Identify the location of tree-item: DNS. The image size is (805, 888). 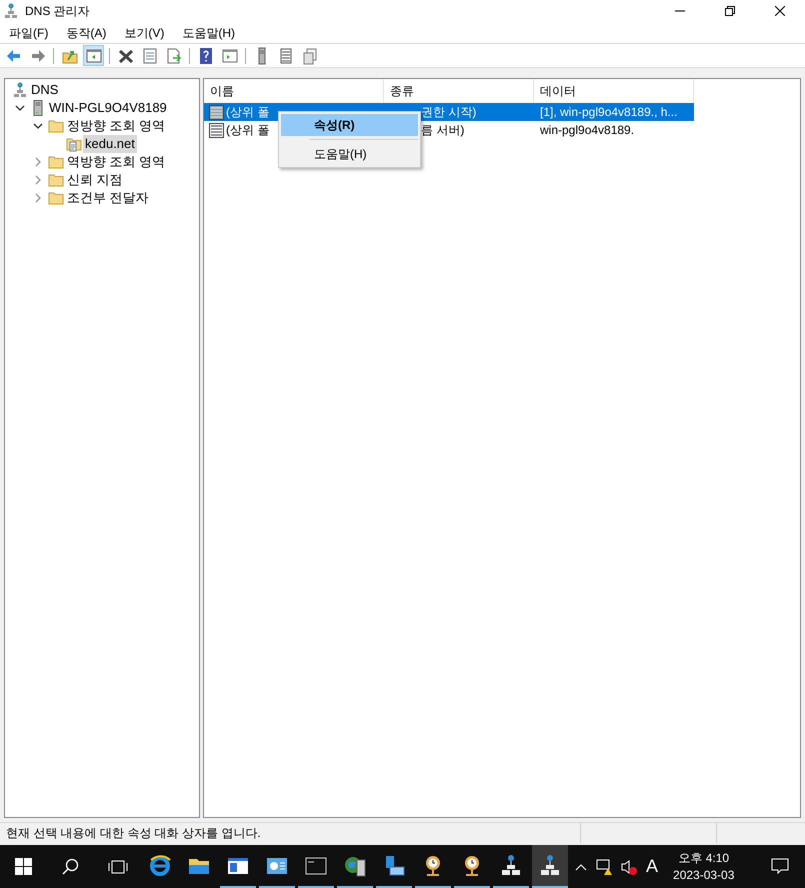
(44, 90).